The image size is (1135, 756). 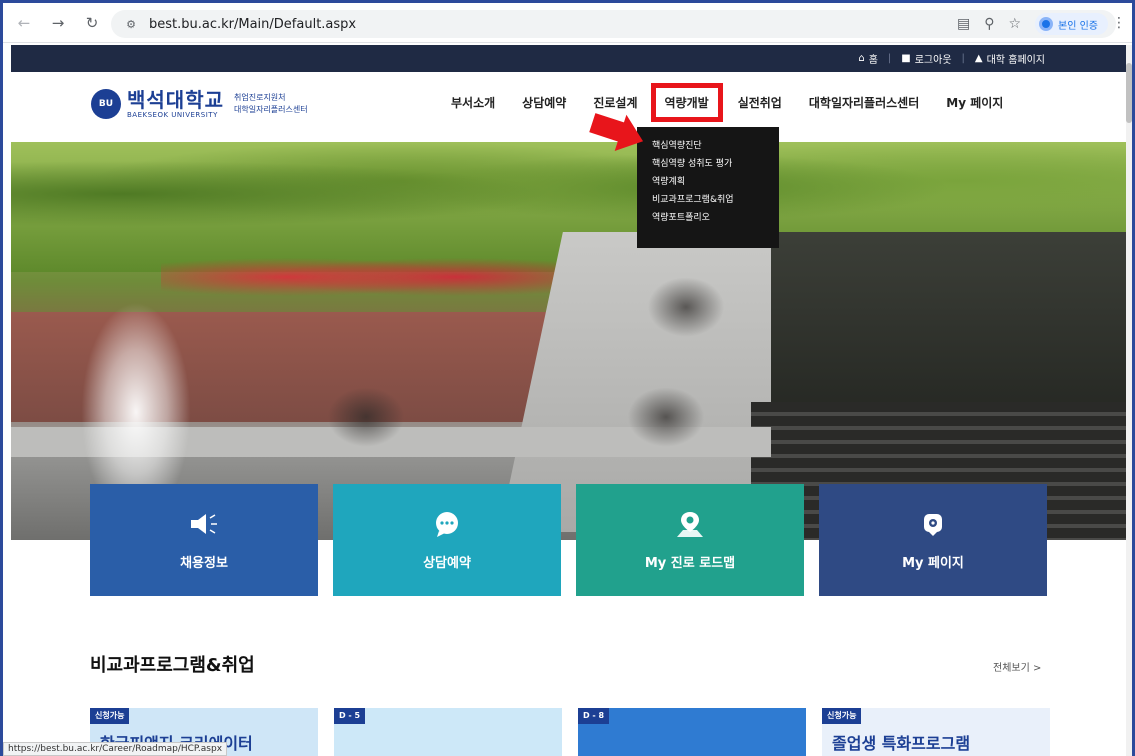 I want to click on status-badge: D - 5, so click(x=350, y=716).